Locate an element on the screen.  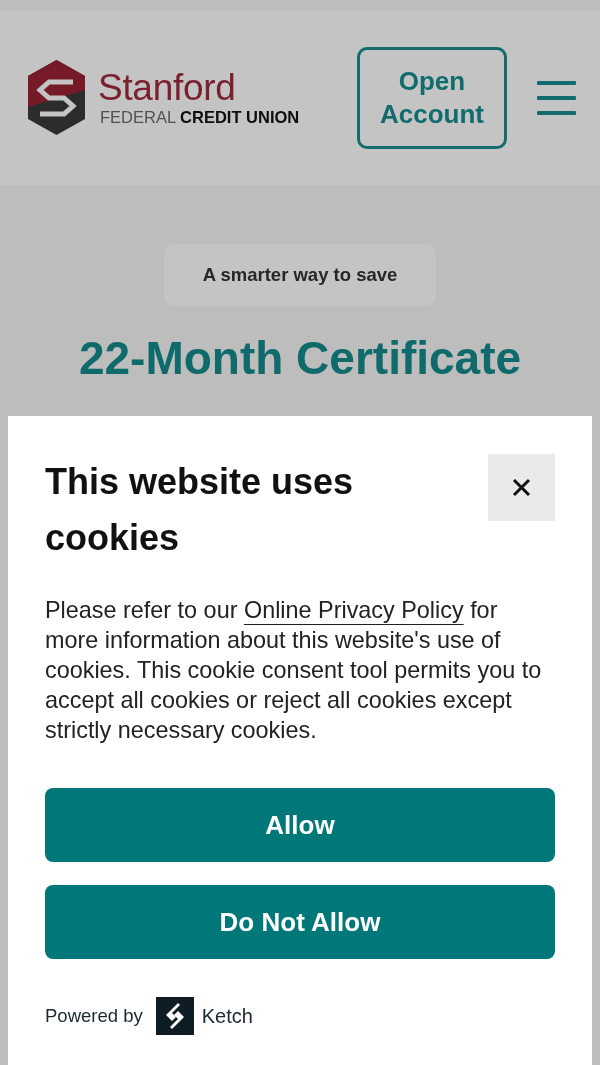
menu-button is located at coordinates (556, 97).